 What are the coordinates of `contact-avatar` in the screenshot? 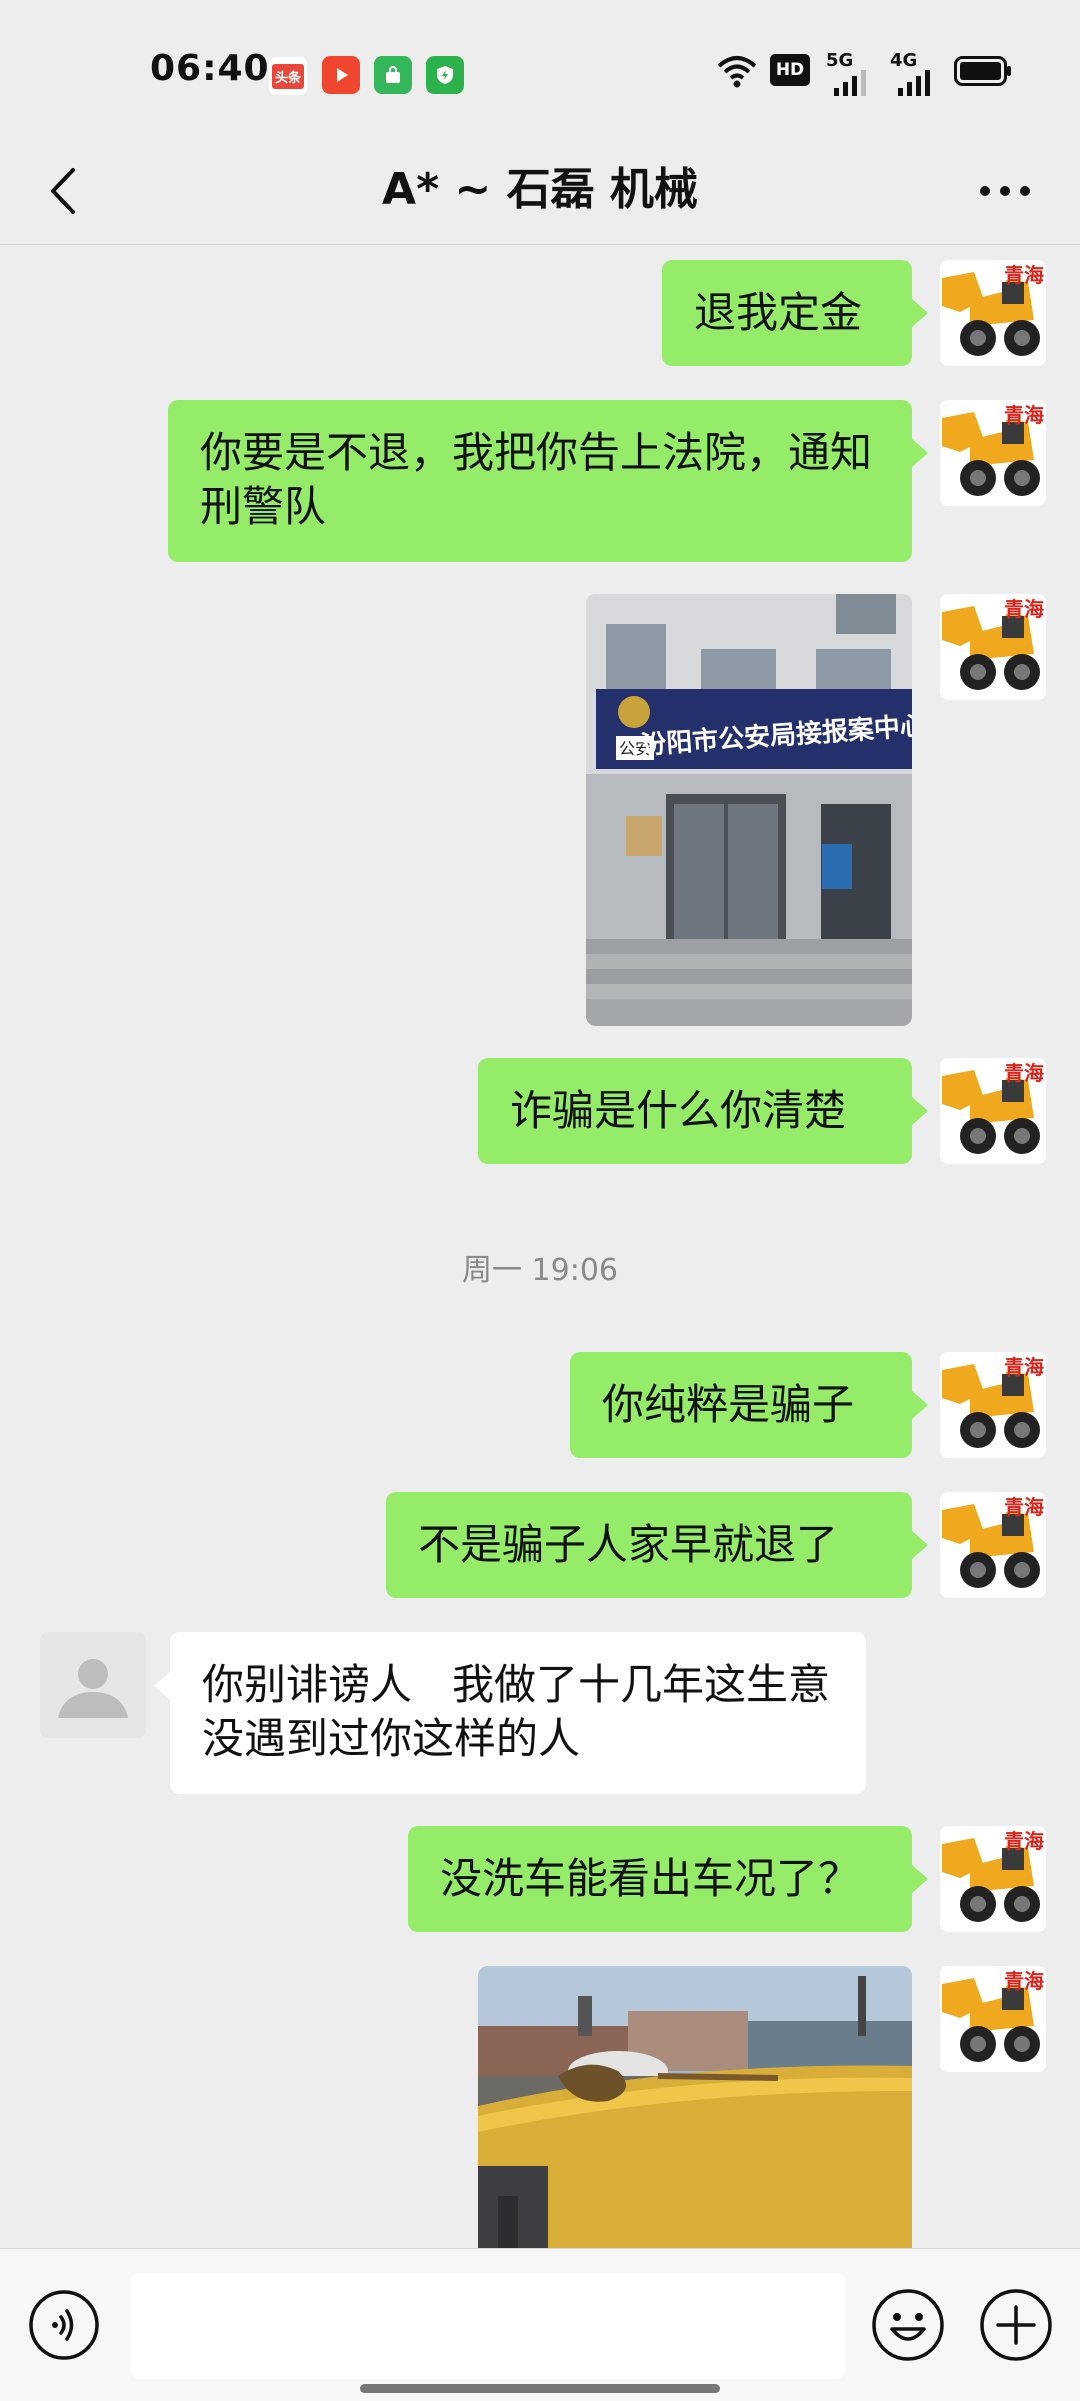 It's located at (93, 1685).